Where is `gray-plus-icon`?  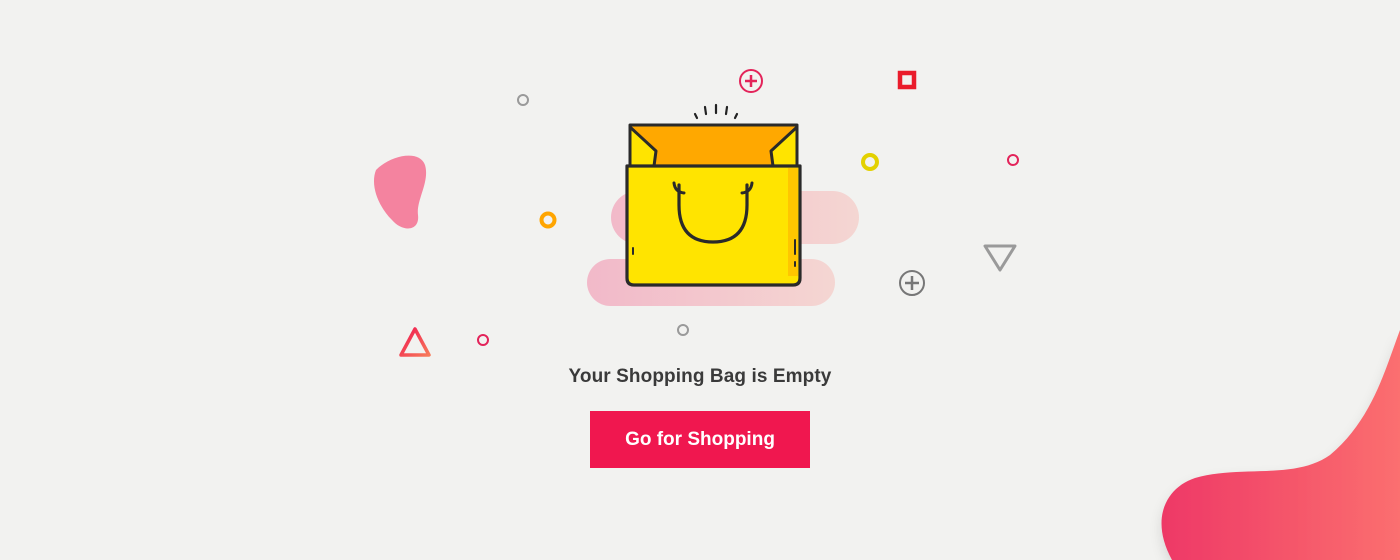
gray-plus-icon is located at coordinates (912, 283).